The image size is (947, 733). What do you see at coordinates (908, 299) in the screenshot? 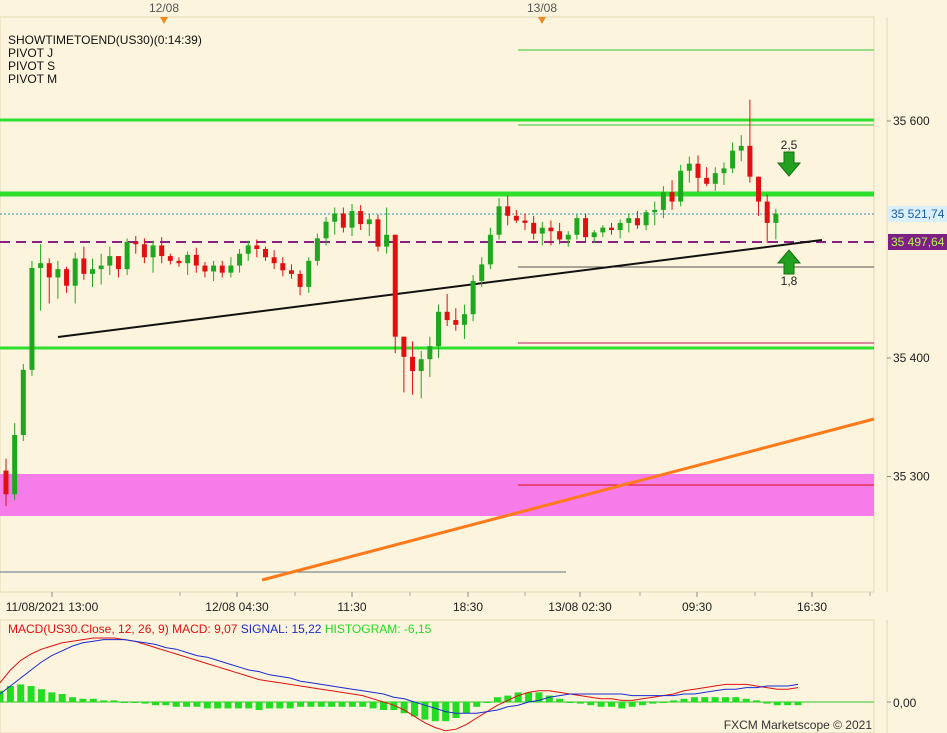
I see `price-axis: 35 600 35 400 35 300` at bounding box center [908, 299].